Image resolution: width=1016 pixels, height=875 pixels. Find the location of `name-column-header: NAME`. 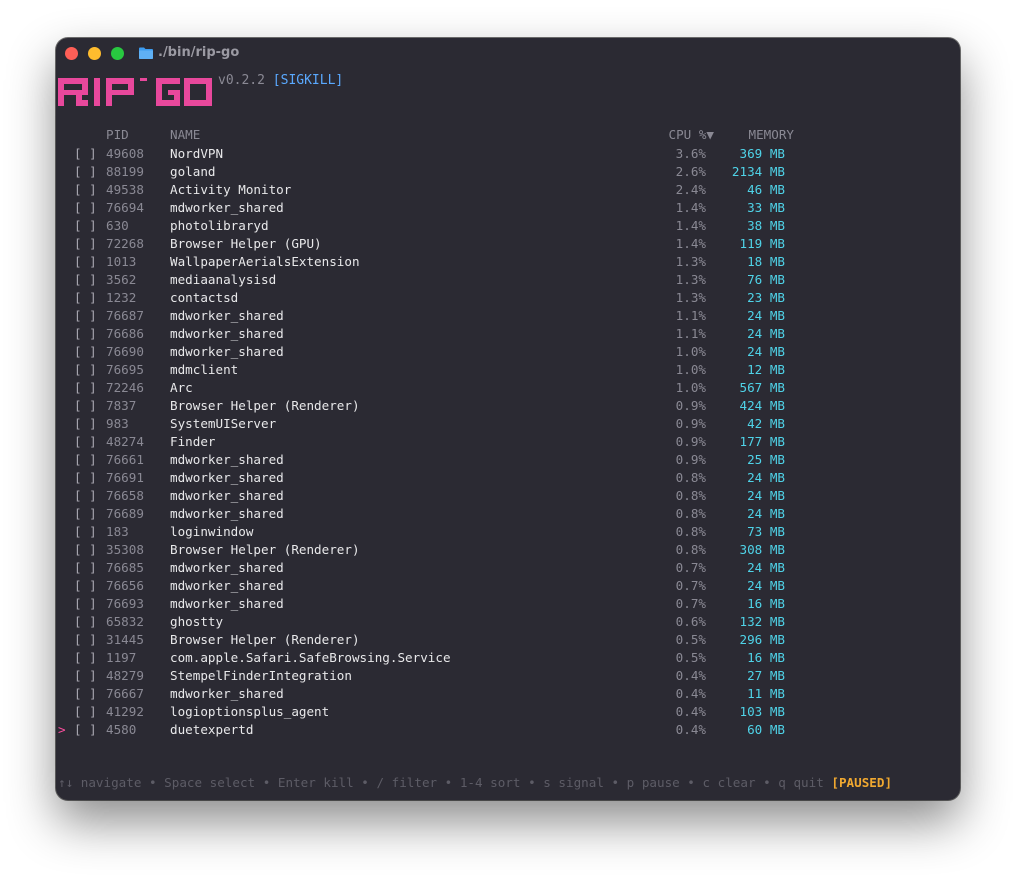

name-column-header: NAME is located at coordinates (185, 134).